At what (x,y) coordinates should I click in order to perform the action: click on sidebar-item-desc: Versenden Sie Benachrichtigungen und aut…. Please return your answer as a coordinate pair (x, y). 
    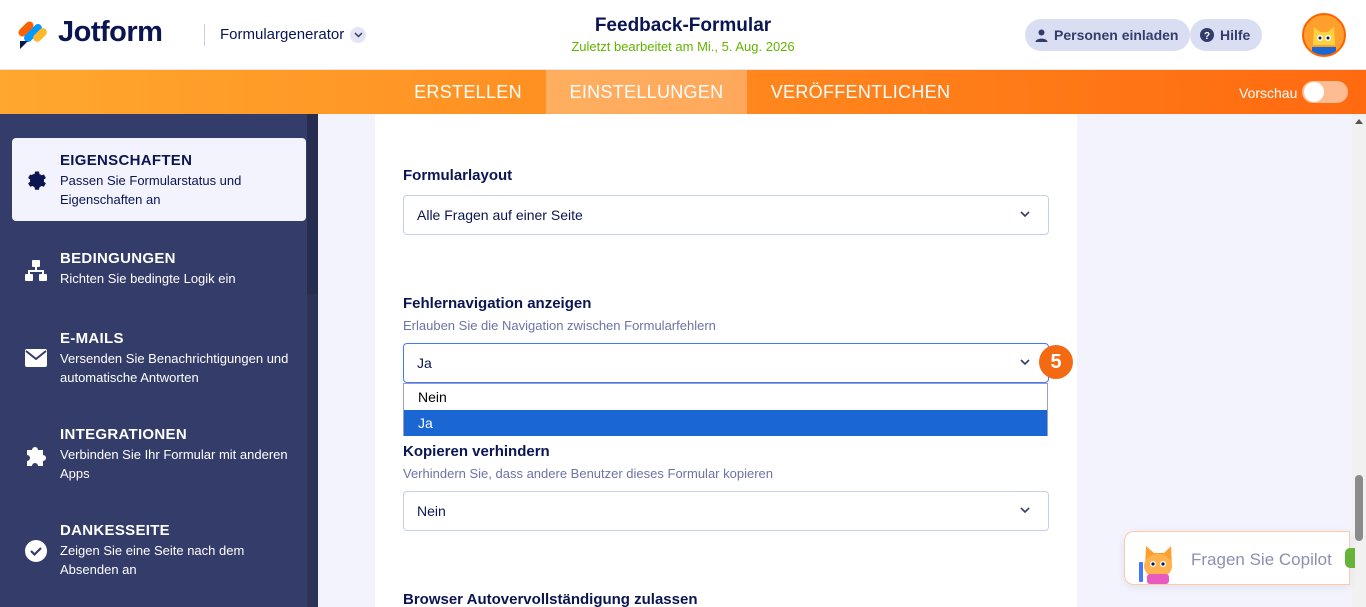
    Looking at the image, I should click on (174, 368).